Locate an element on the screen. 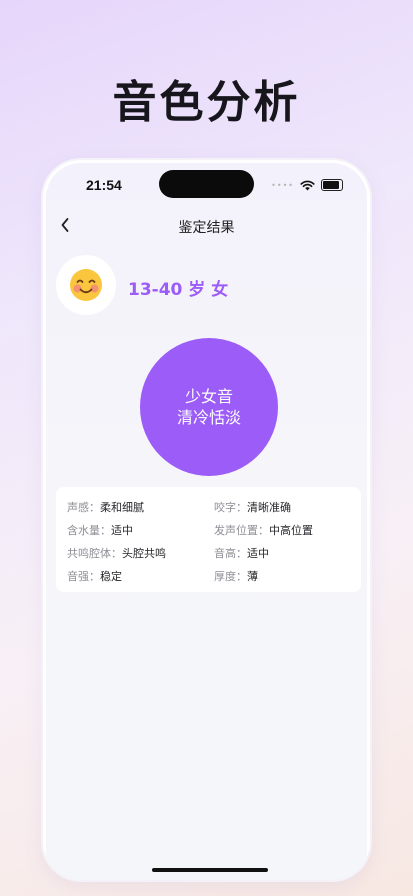 Image resolution: width=413 pixels, height=896 pixels. attr-sound-feel: 声感：柔和细腻 is located at coordinates (105, 507).